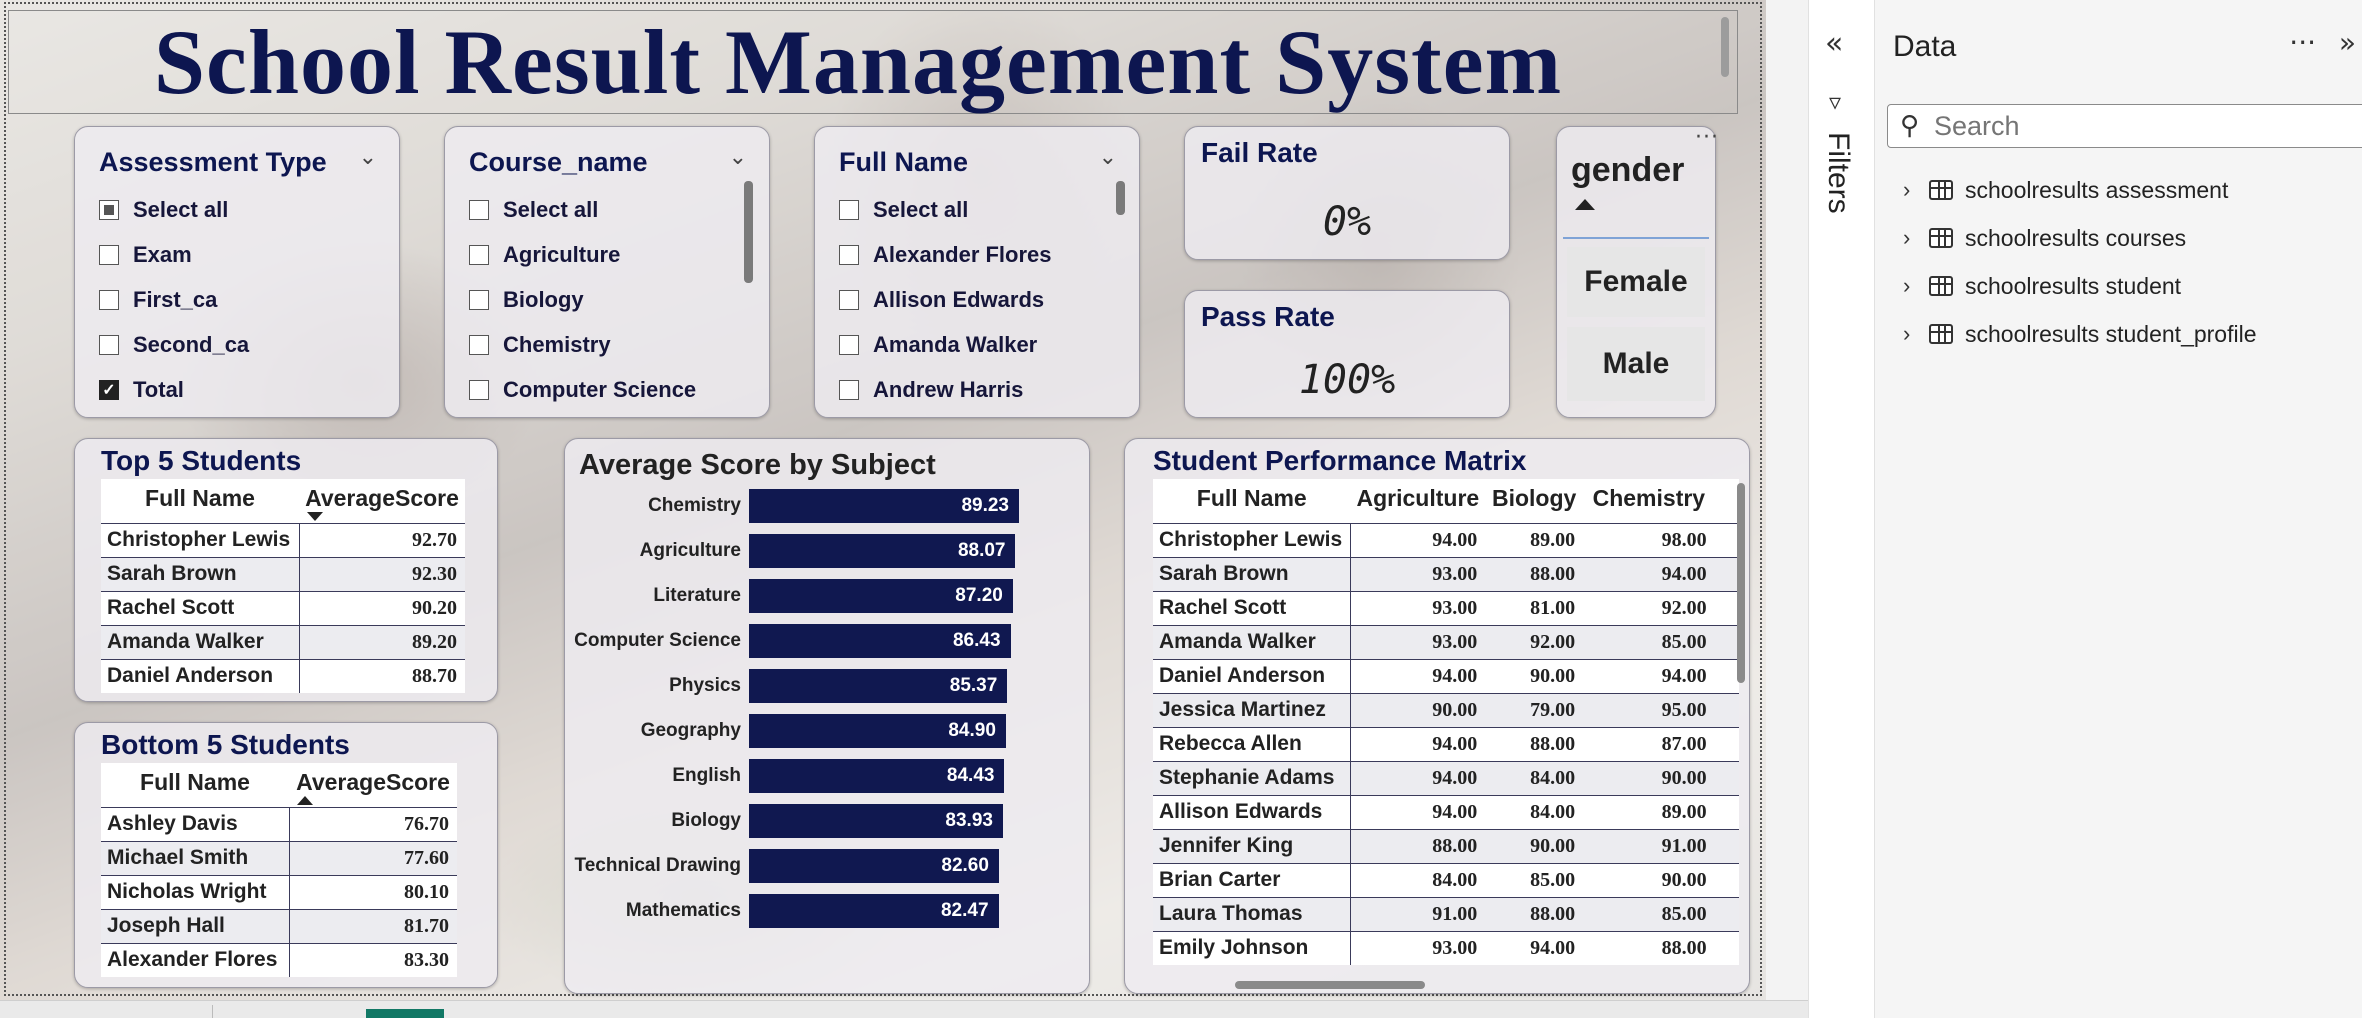 Image resolution: width=2362 pixels, height=1018 pixels. Describe the element at coordinates (2065, 190) in the screenshot. I see `field-table-item: › schoolresults assessment` at that location.